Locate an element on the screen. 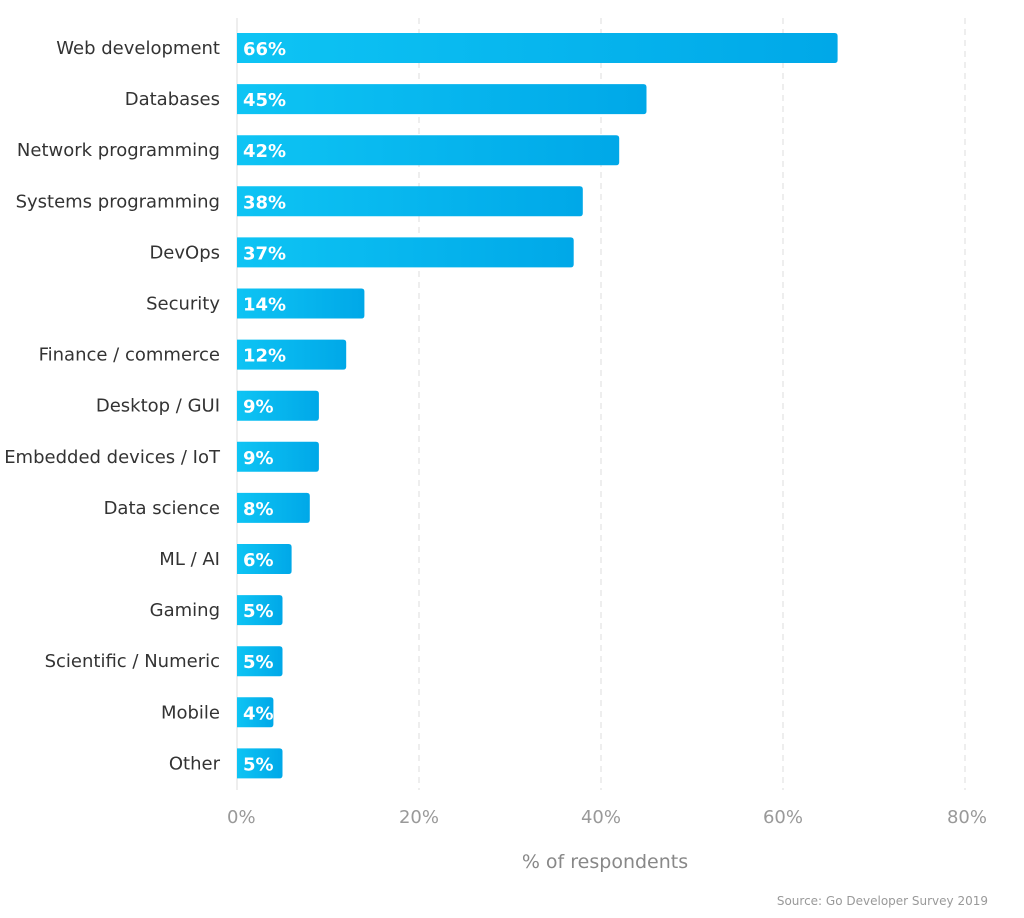 This screenshot has width=1024, height=918. value-label: 38% is located at coordinates (264, 202).